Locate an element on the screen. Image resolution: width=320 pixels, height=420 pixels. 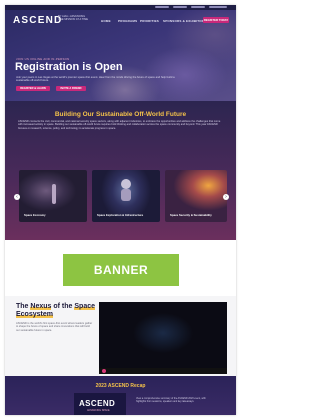
carousel-prev-icon: ‹ is located at coordinates (17, 197).